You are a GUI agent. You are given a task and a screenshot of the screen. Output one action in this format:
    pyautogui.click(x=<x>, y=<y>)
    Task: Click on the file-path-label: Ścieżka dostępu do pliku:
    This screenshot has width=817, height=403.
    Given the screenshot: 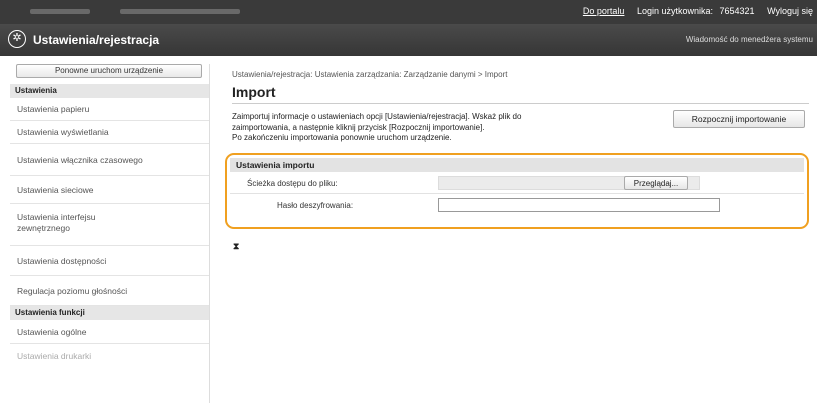 What is the action you would take?
    pyautogui.click(x=292, y=183)
    